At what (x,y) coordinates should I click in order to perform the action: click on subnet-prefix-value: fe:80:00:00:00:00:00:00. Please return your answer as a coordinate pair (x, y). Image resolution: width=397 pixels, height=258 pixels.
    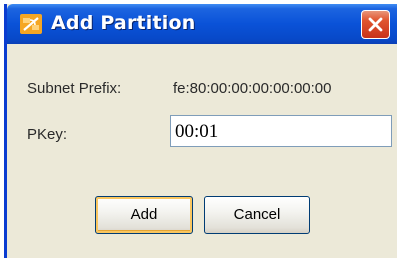
    Looking at the image, I should click on (252, 88).